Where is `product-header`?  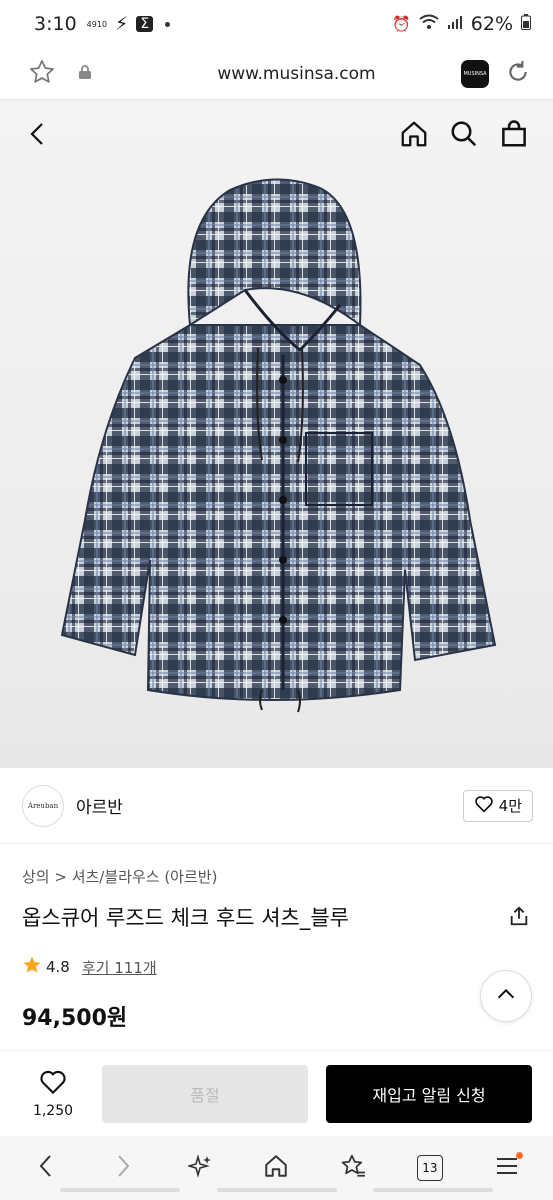
product-header is located at coordinates (276, 136).